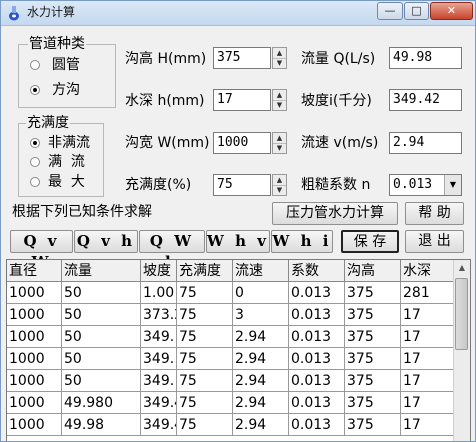 Image resolution: width=476 pixels, height=442 pixels. I want to click on table-cell: 49.98, so click(101, 425).